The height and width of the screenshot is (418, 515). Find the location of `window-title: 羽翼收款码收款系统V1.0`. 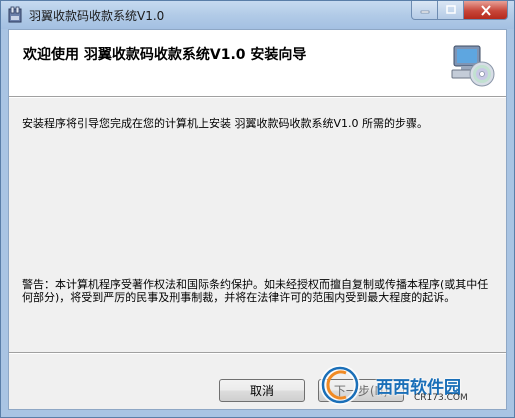

window-title: 羽翼收款码收款系统V1.0 is located at coordinates (97, 16).